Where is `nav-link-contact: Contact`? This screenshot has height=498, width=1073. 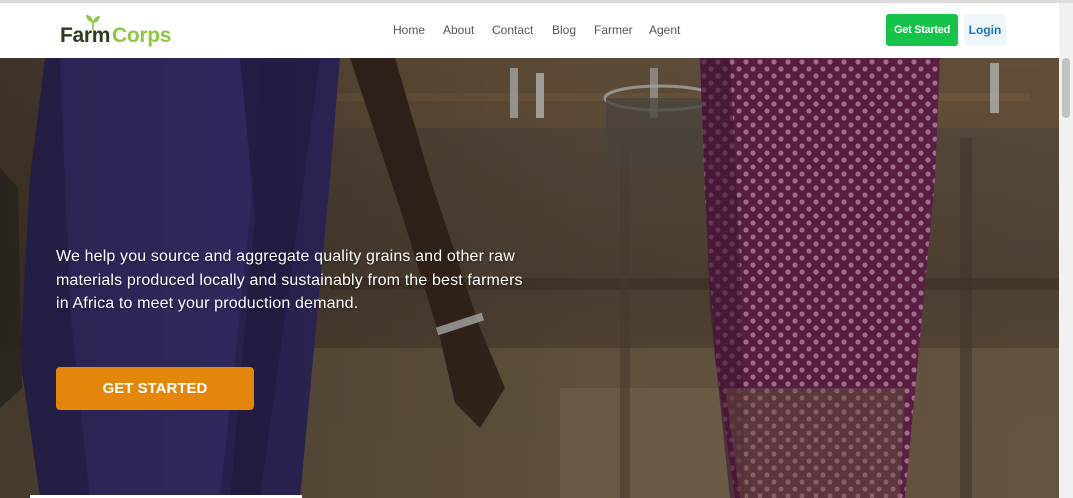 nav-link-contact: Contact is located at coordinates (512, 30).